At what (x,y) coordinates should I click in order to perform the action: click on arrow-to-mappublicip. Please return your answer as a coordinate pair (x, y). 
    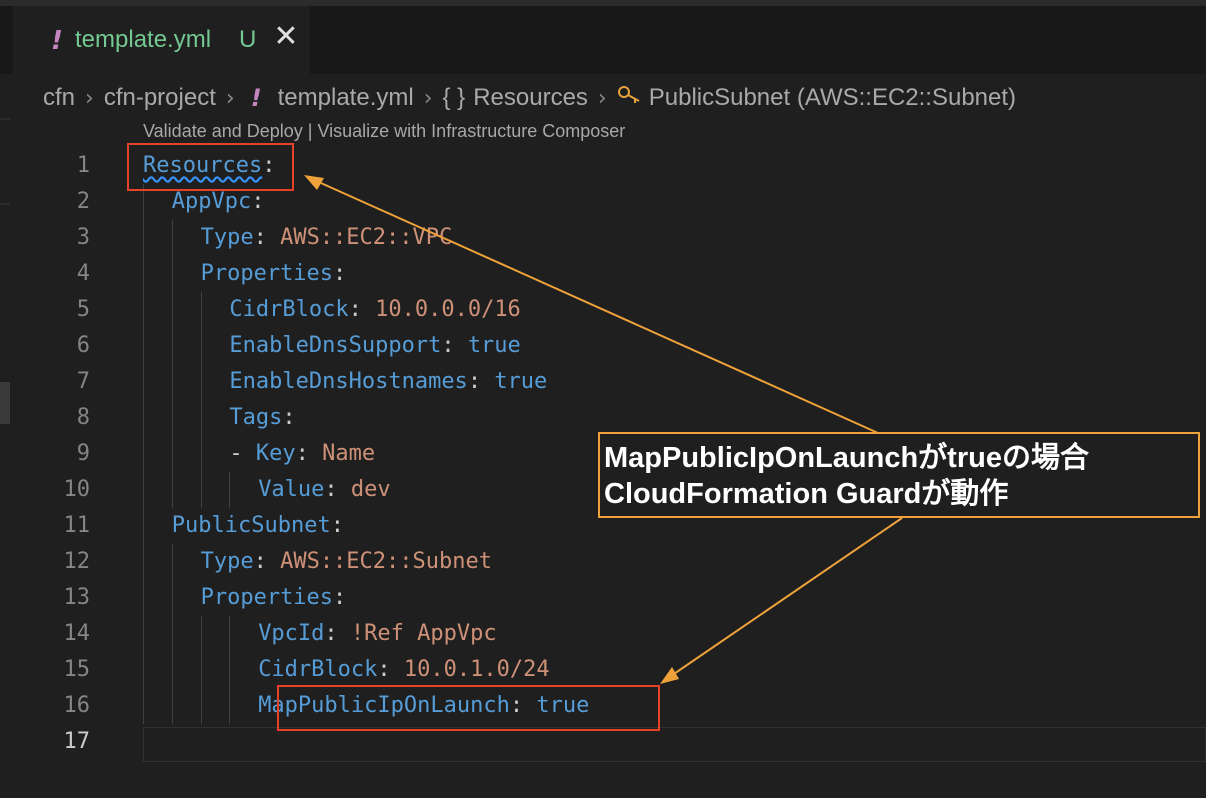
    Looking at the image, I should click on (785, 598).